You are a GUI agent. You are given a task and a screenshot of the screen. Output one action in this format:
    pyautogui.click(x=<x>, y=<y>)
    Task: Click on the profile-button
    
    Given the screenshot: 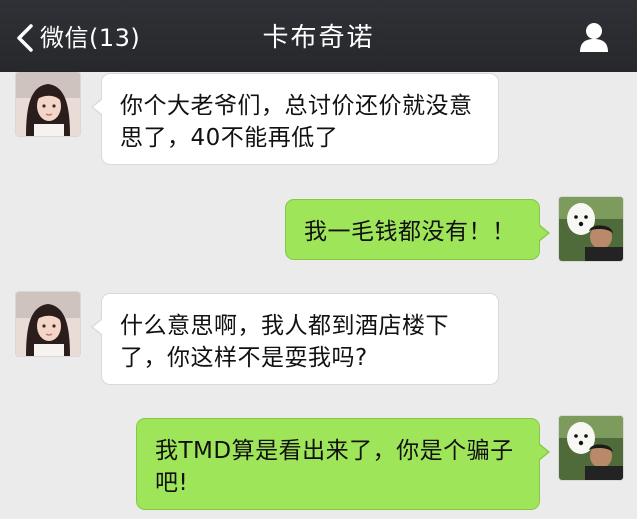 What is the action you would take?
    pyautogui.click(x=594, y=37)
    